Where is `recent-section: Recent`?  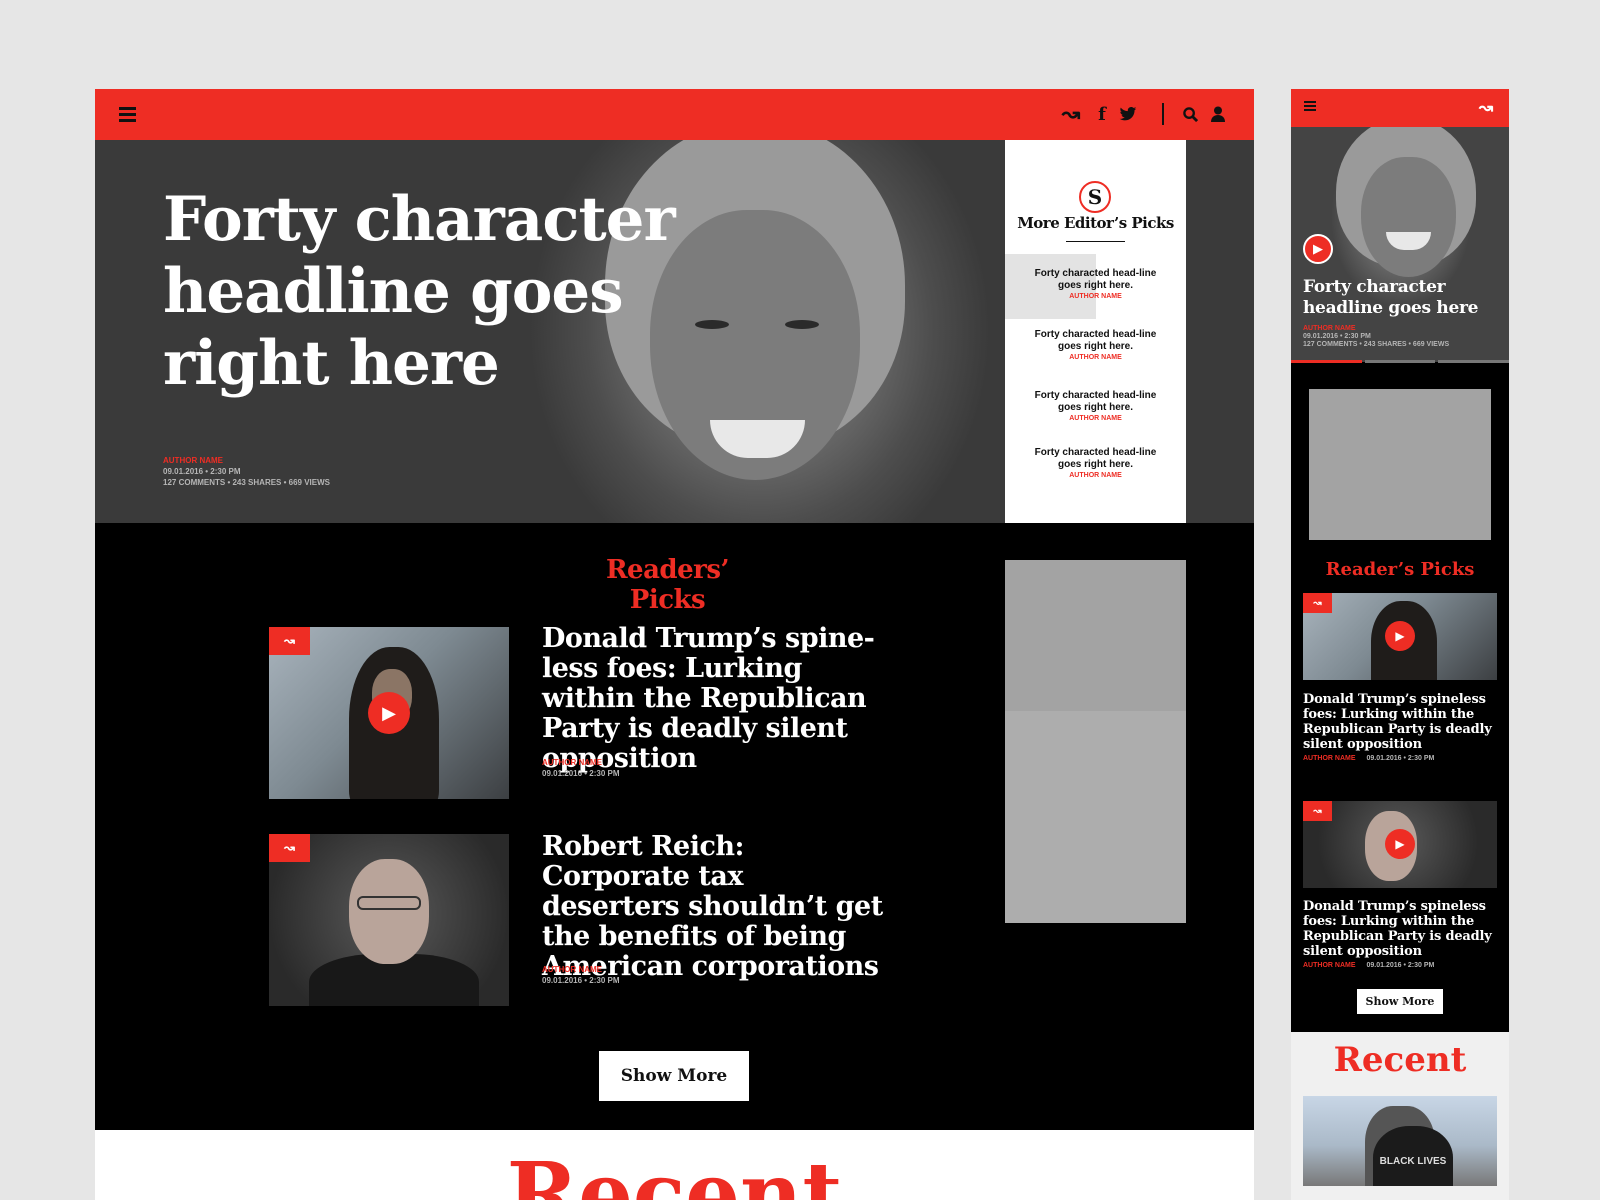
recent-section: Recent is located at coordinates (674, 1165).